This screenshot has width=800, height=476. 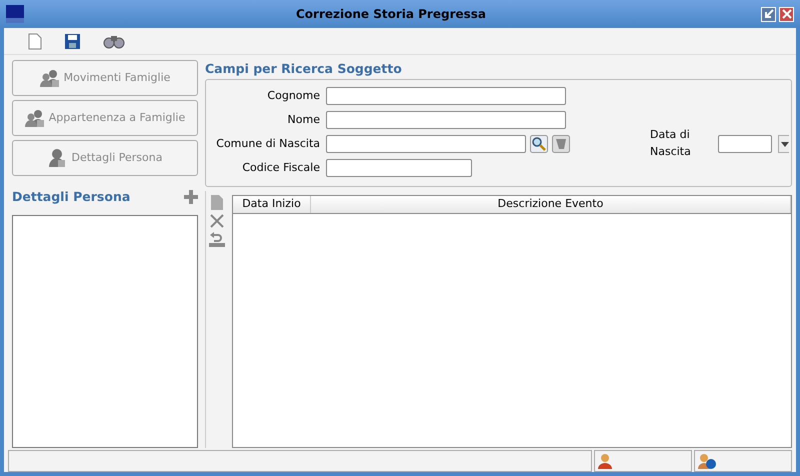 I want to click on close-button, so click(x=786, y=14).